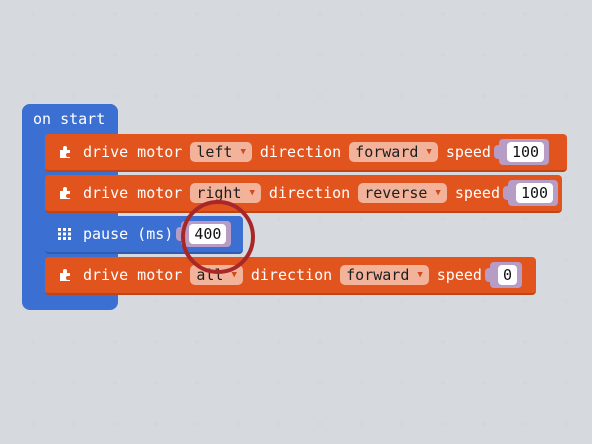  Describe the element at coordinates (69, 119) in the screenshot. I see `on-start-label: on start` at that location.